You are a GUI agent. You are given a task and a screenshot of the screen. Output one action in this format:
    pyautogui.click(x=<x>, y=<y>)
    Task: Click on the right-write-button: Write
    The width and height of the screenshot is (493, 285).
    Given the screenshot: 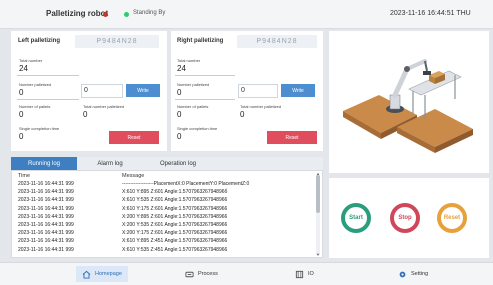 What is the action you would take?
    pyautogui.click(x=298, y=90)
    